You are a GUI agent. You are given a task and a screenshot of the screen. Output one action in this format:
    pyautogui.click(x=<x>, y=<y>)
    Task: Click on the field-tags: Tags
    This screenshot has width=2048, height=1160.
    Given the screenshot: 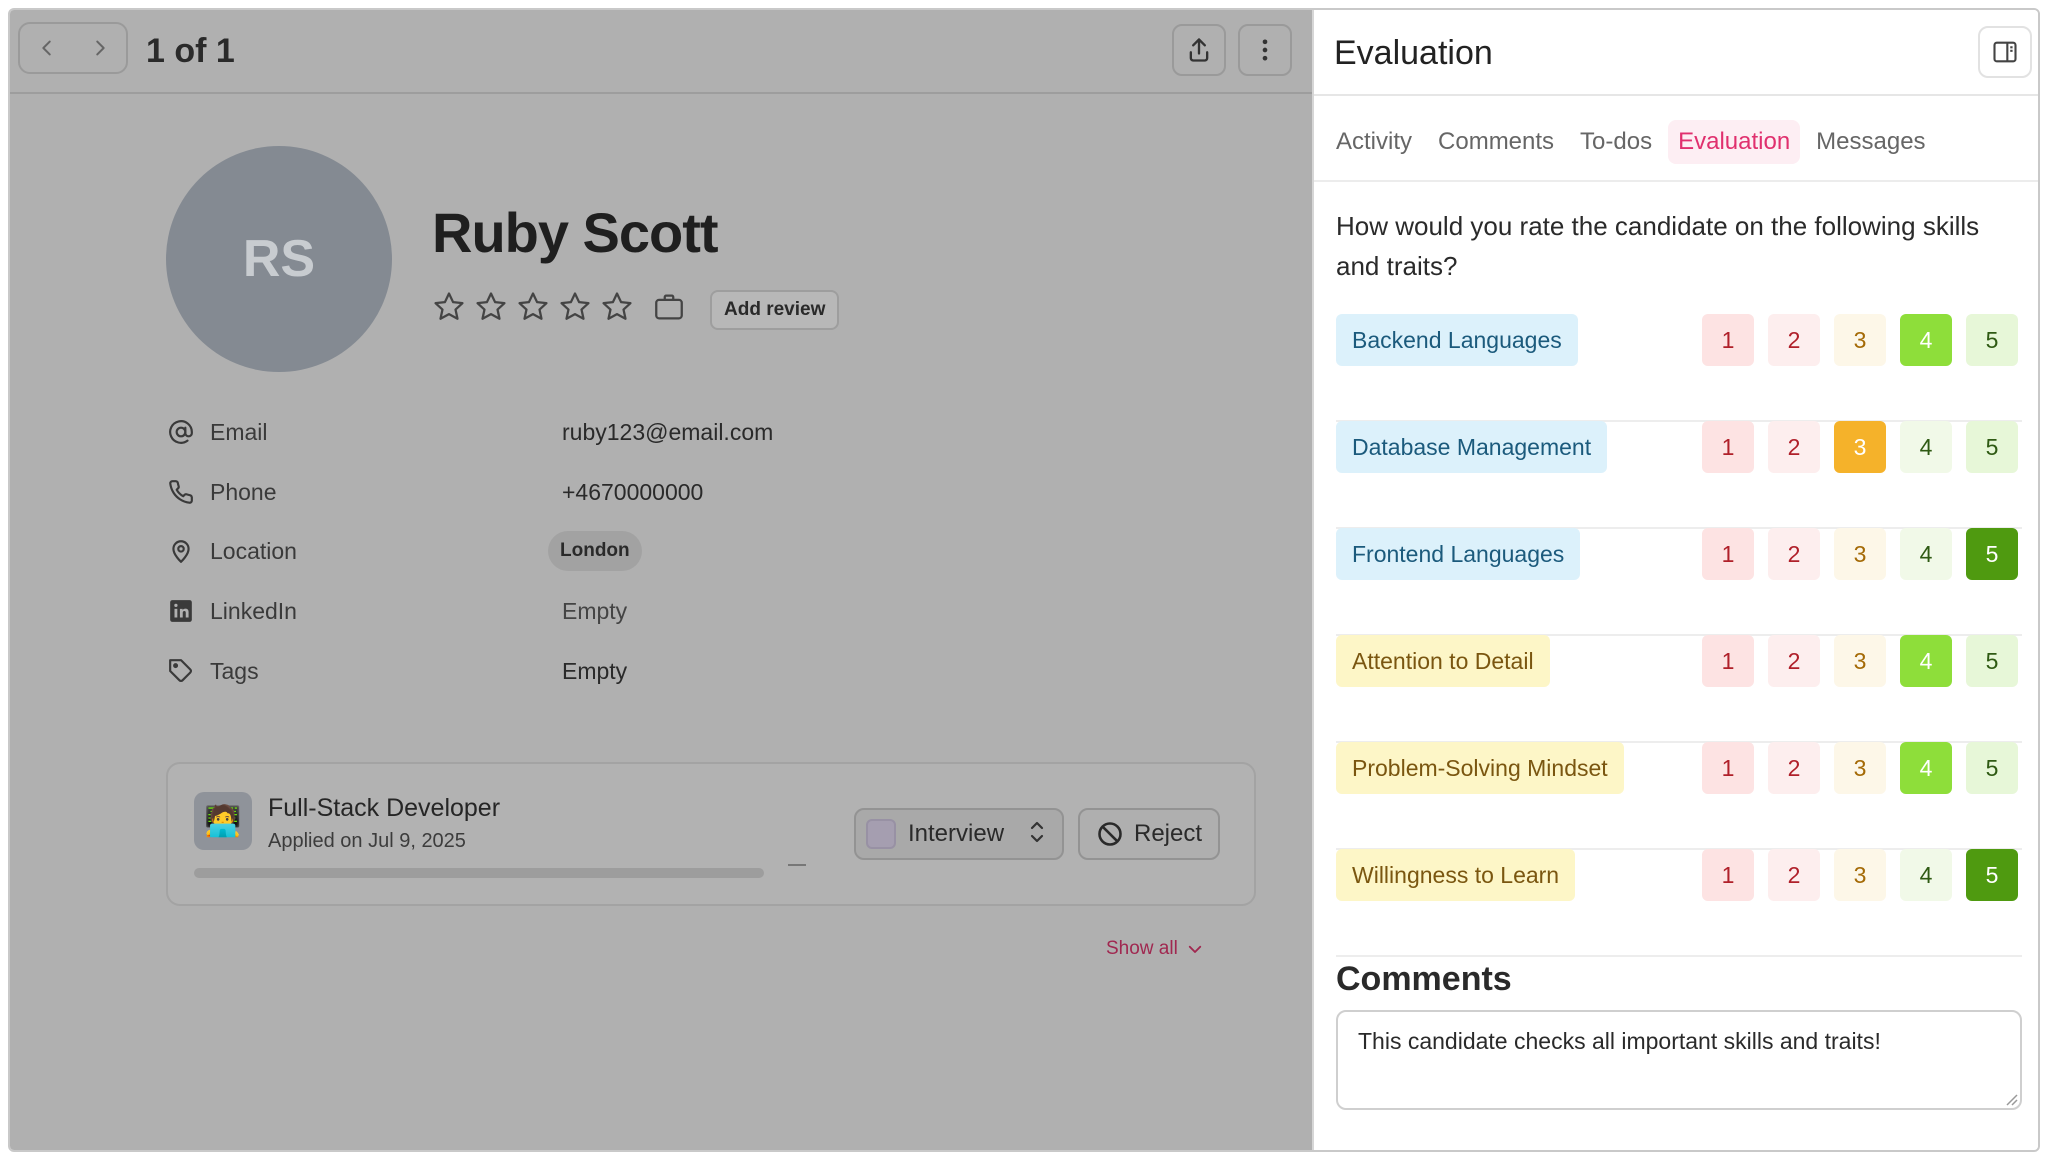 What is the action you would take?
    pyautogui.click(x=212, y=671)
    